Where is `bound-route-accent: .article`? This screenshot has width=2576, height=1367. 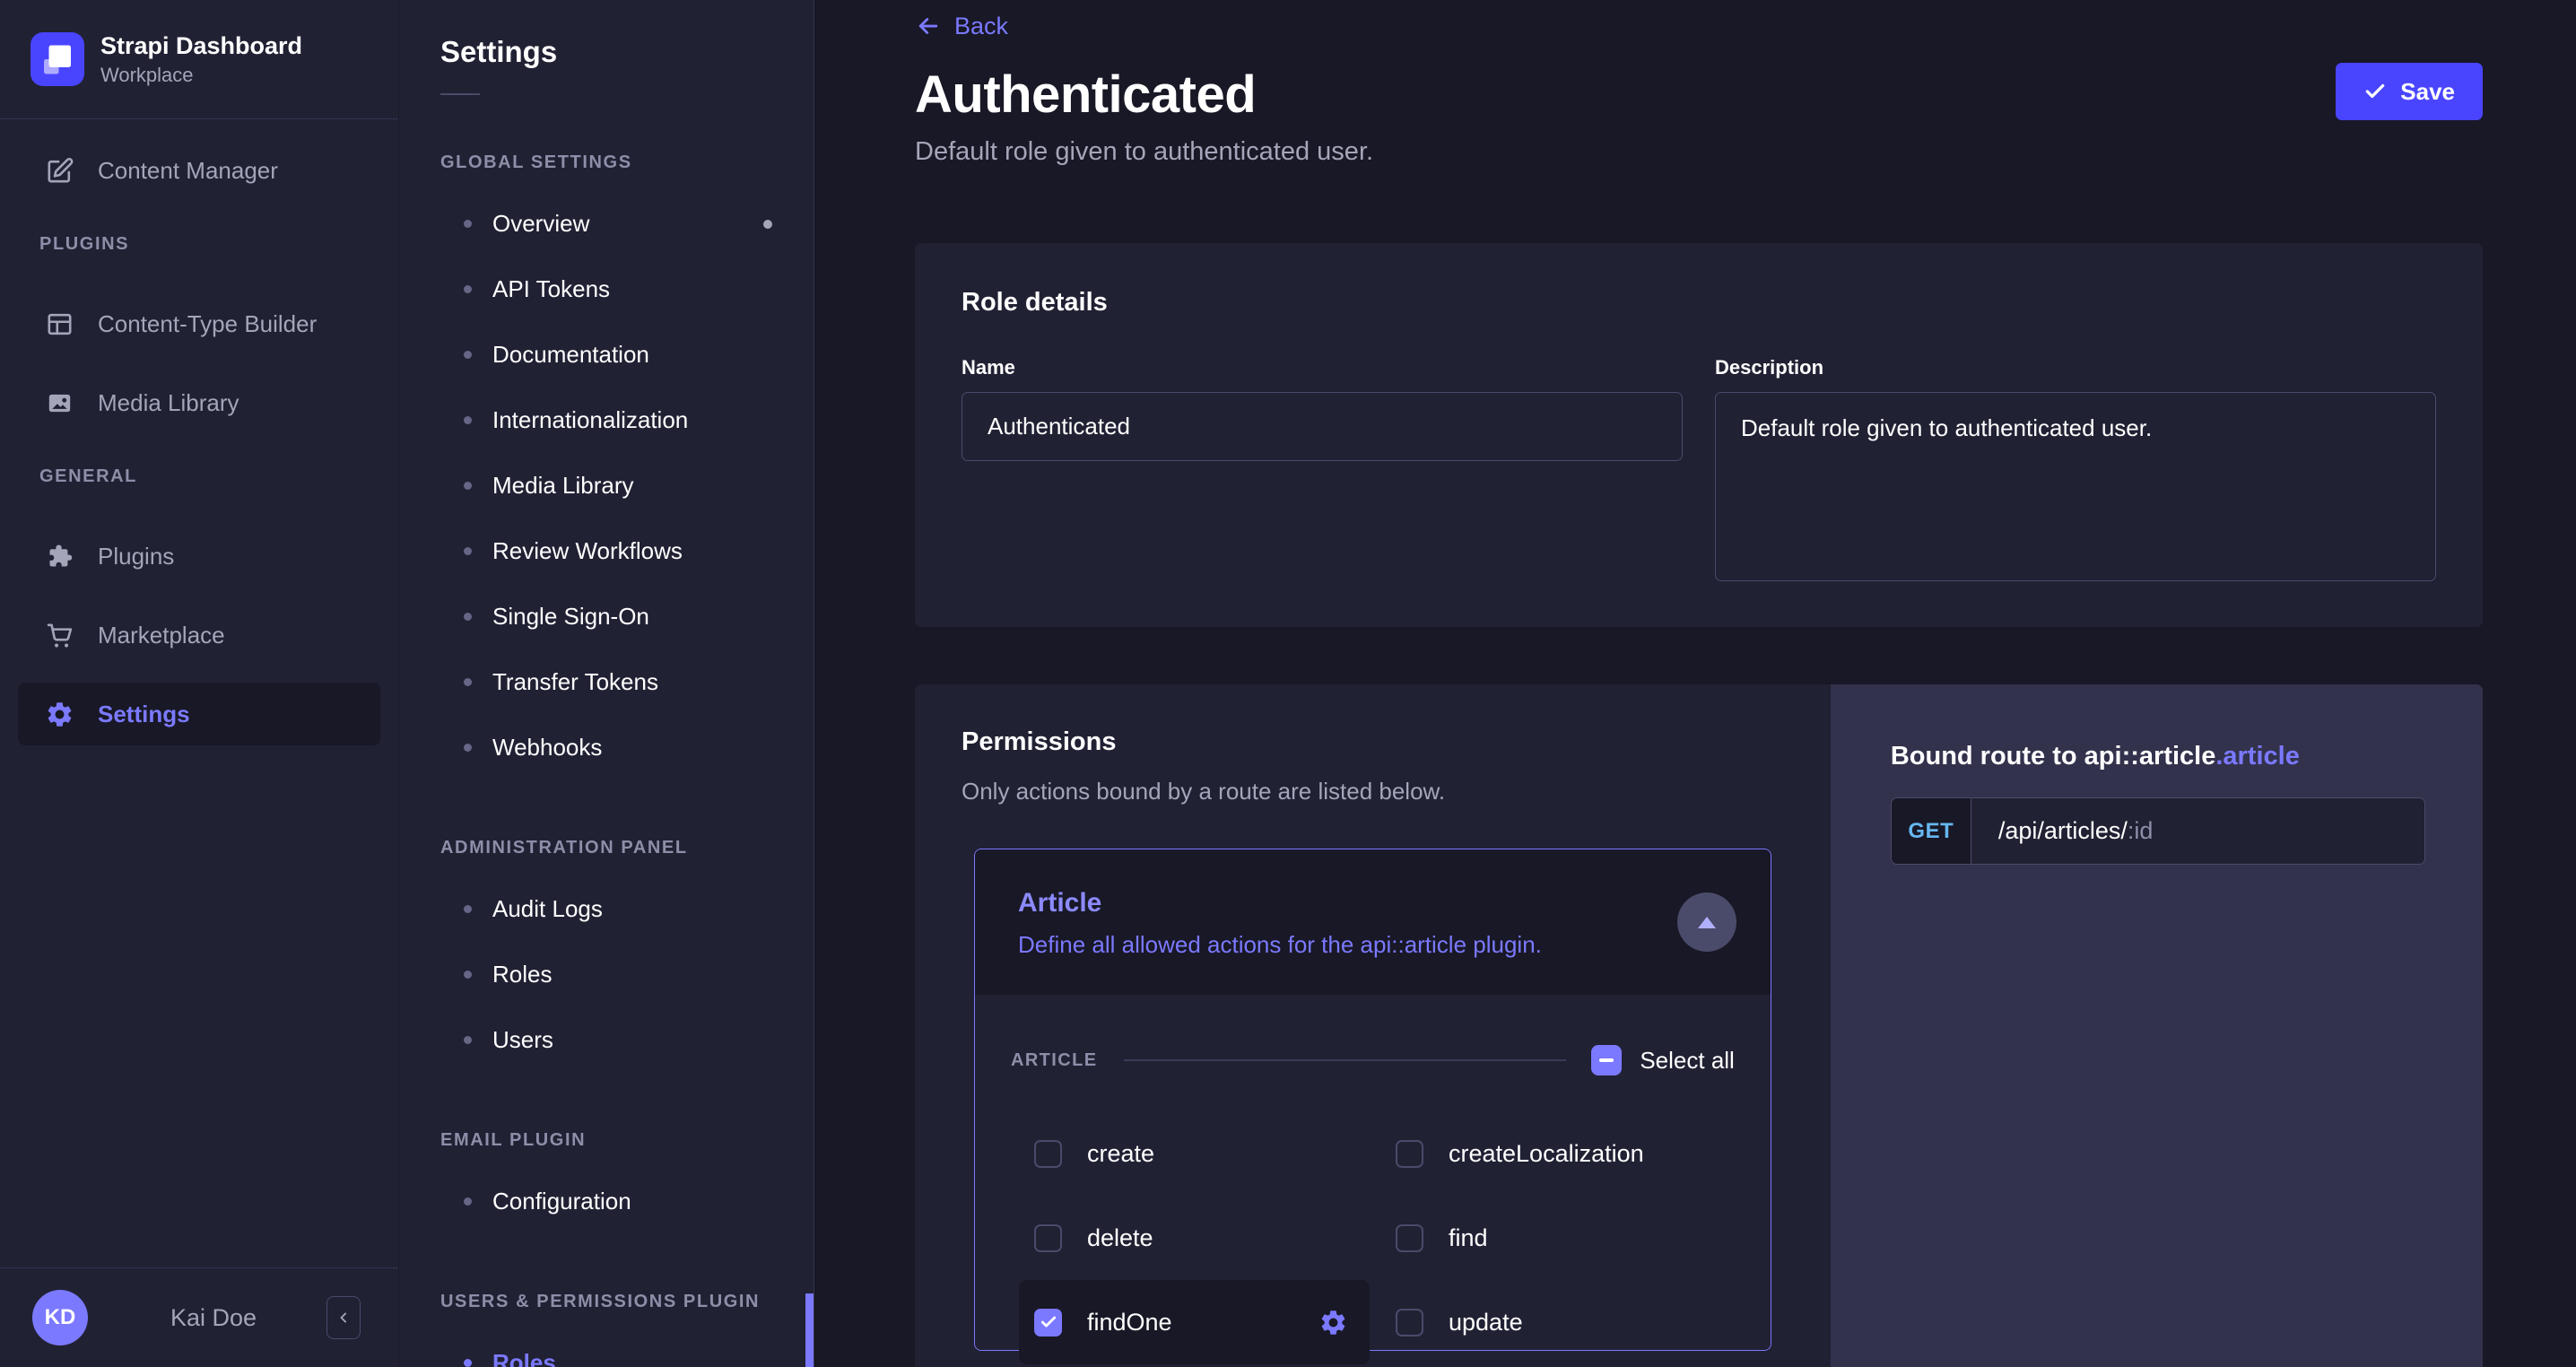 bound-route-accent: .article is located at coordinates (2257, 757).